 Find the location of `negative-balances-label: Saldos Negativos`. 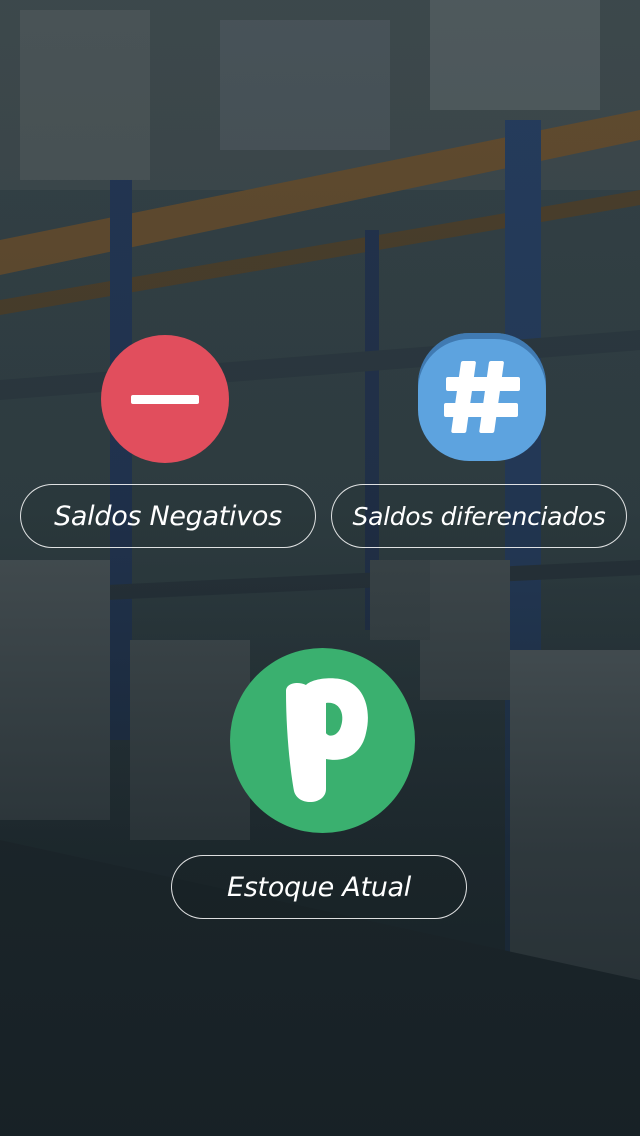

negative-balances-label: Saldos Negativos is located at coordinates (168, 516).